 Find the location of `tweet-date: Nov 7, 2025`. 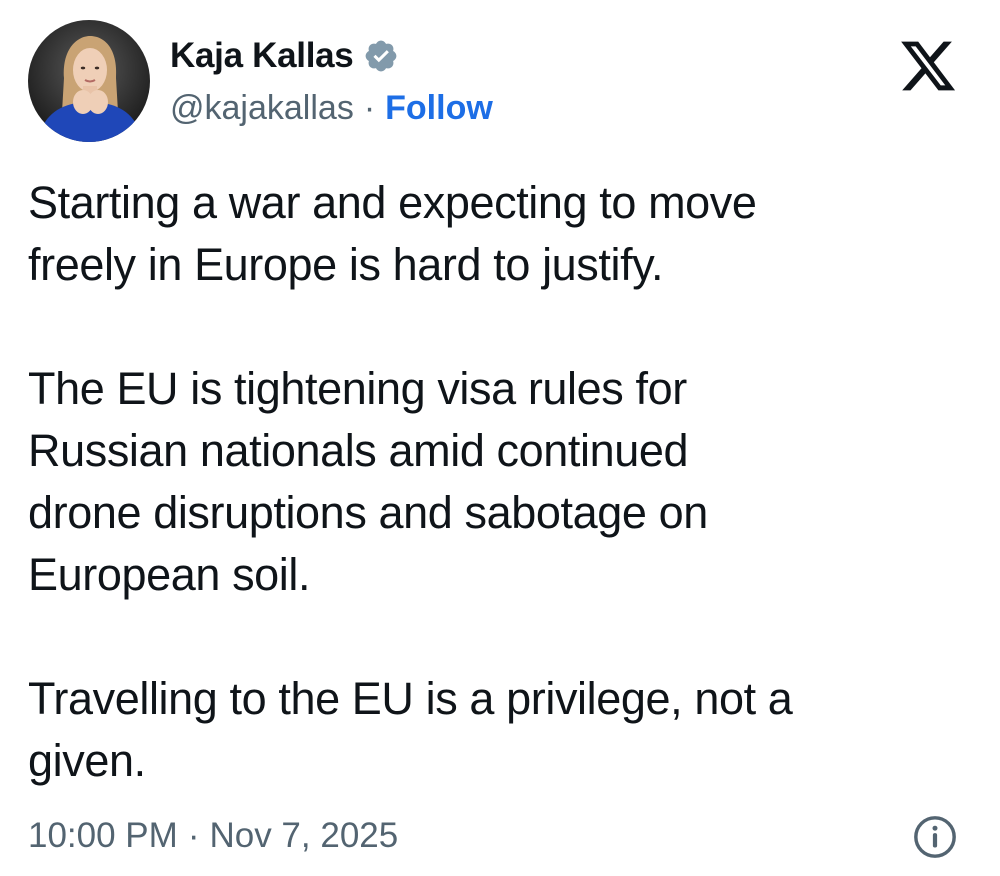

tweet-date: Nov 7, 2025 is located at coordinates (303, 836).